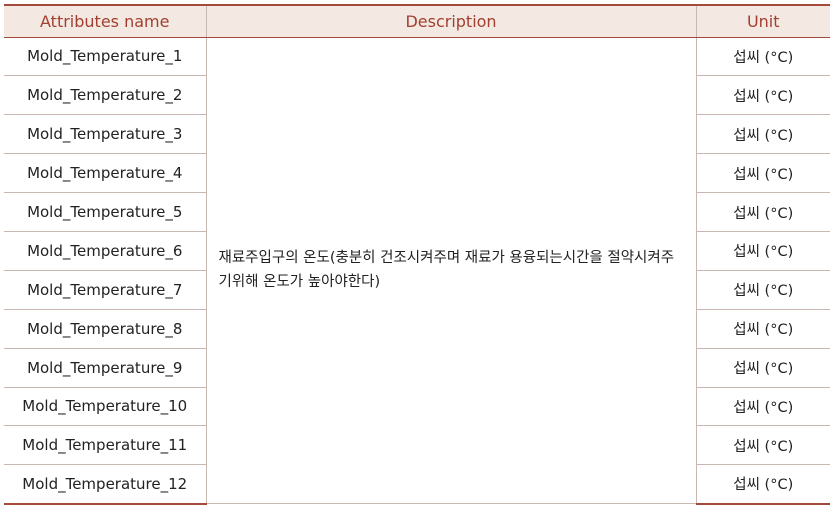 Image resolution: width=832 pixels, height=505 pixels. I want to click on header-row: Attributes name Description Unit, so click(417, 21).